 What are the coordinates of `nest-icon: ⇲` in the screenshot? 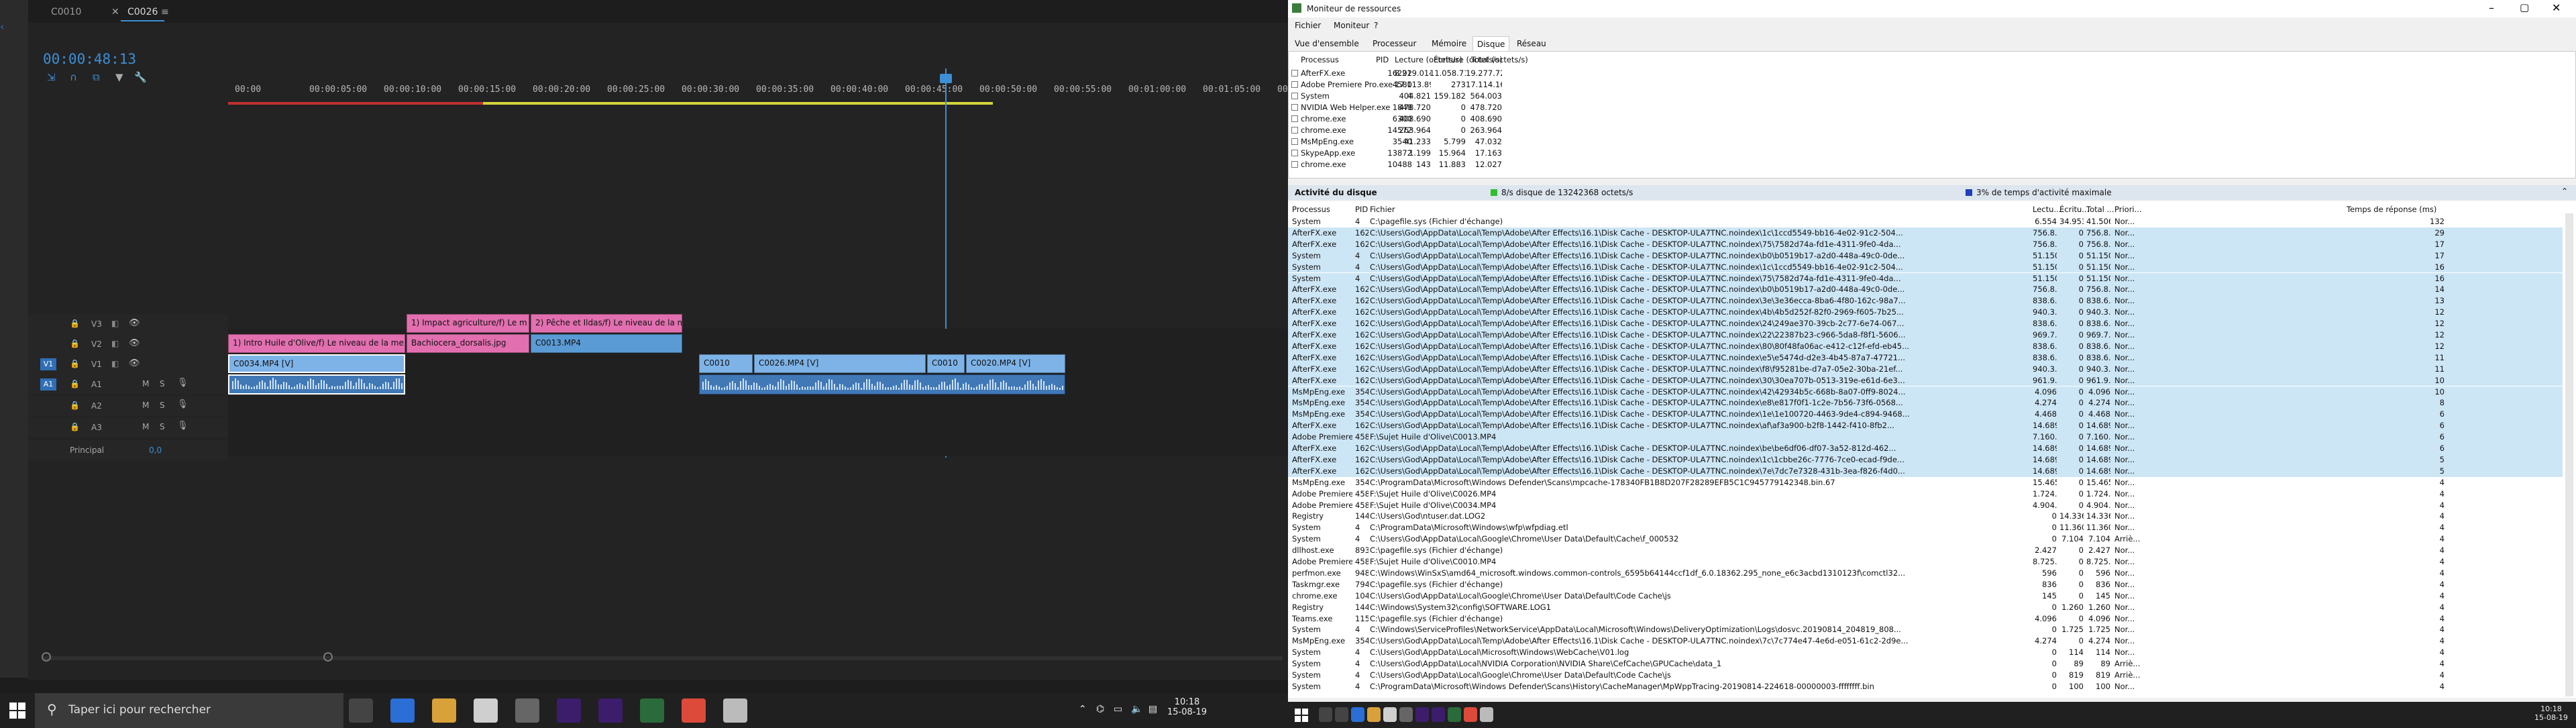 It's located at (51, 77).